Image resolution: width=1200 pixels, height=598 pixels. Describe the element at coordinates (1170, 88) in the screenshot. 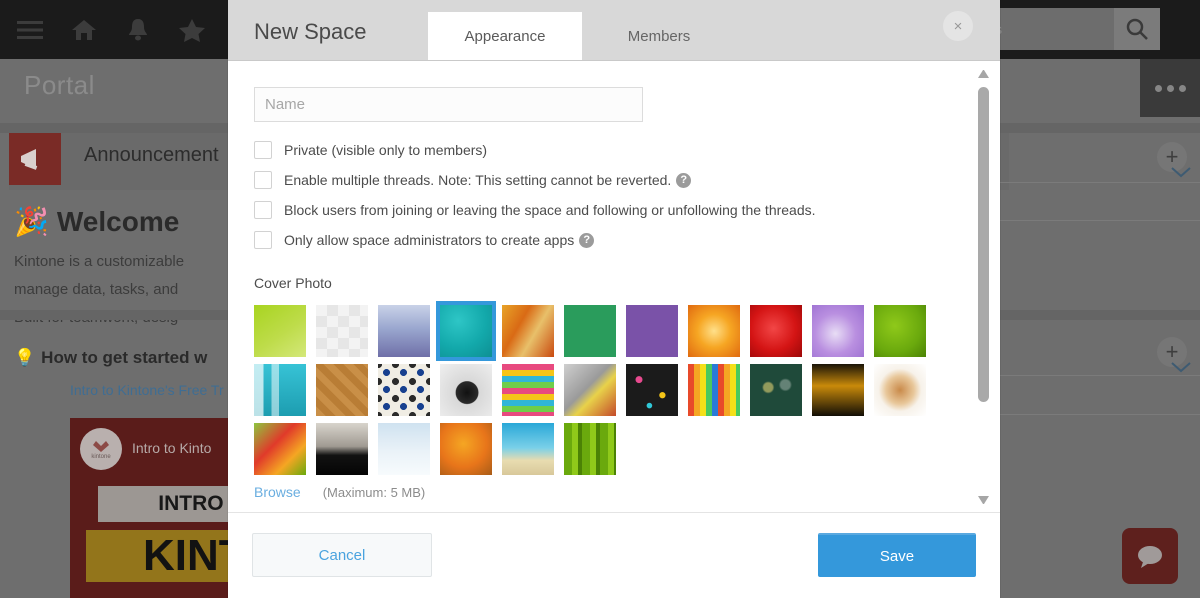

I see `ellipsis-icon` at that location.